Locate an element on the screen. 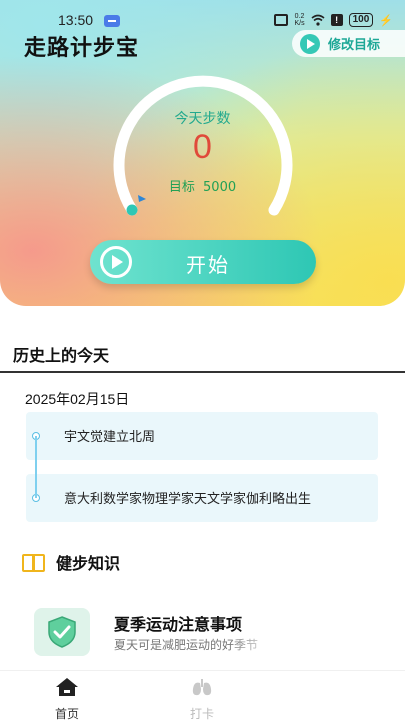 This screenshot has width=405, height=720. lungs-icon is located at coordinates (202, 687).